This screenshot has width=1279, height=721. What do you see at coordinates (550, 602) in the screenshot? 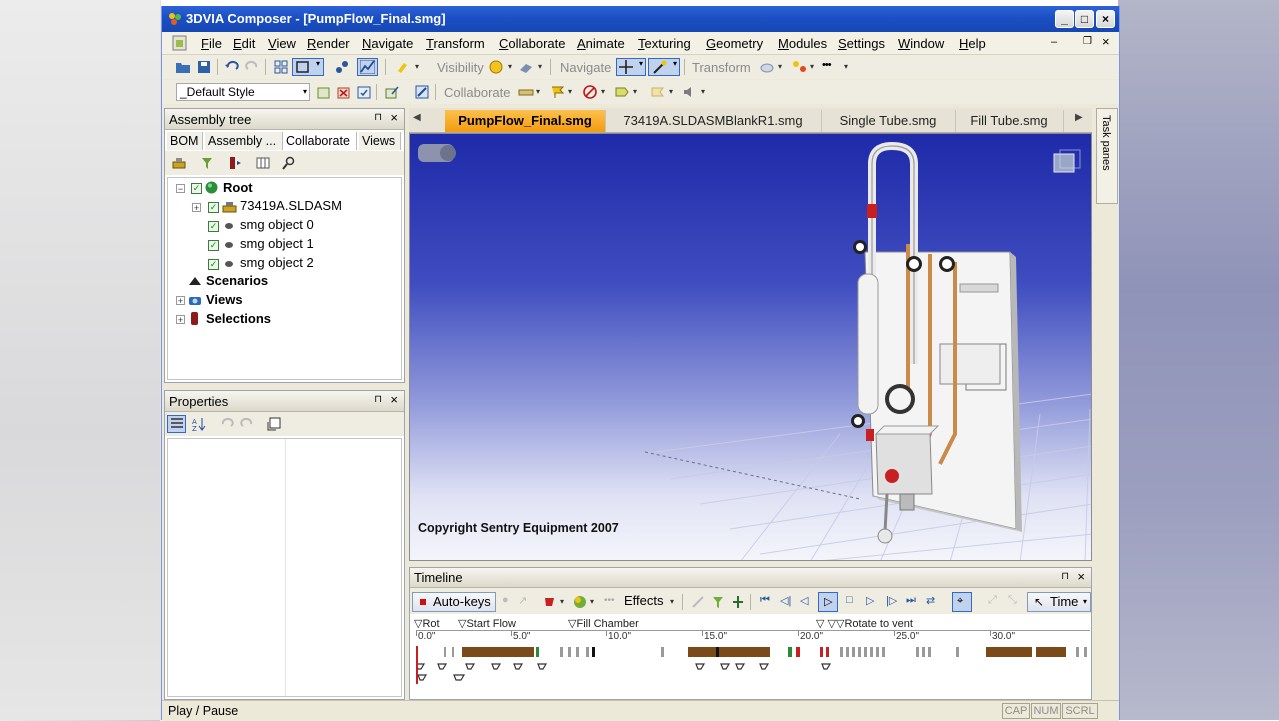
I see `key-cycle-icon` at bounding box center [550, 602].